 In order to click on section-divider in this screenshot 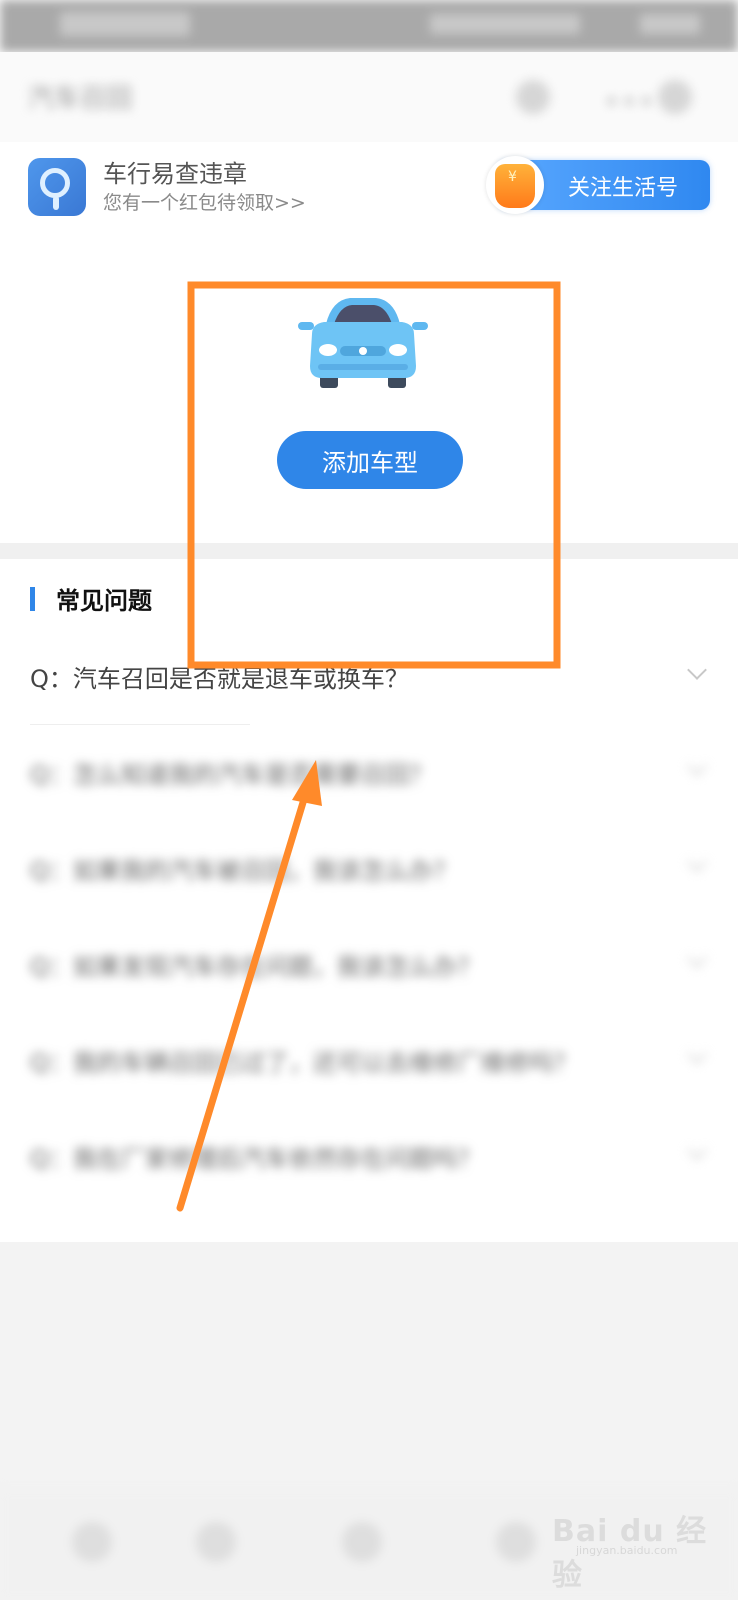, I will do `click(369, 551)`.